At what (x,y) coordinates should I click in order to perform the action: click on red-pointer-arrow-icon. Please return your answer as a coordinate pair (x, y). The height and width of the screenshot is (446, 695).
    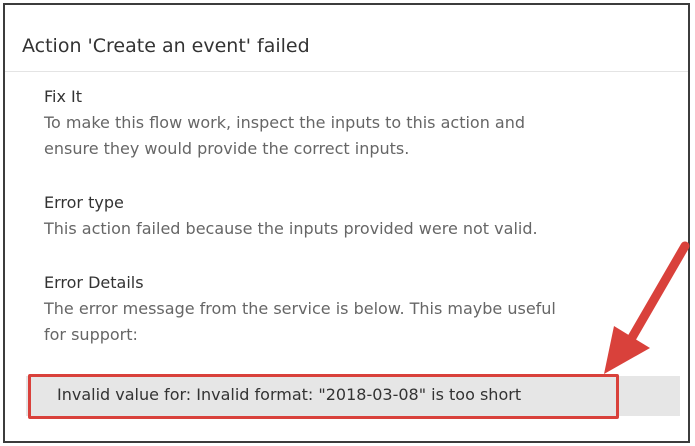
    Looking at the image, I should click on (647, 307).